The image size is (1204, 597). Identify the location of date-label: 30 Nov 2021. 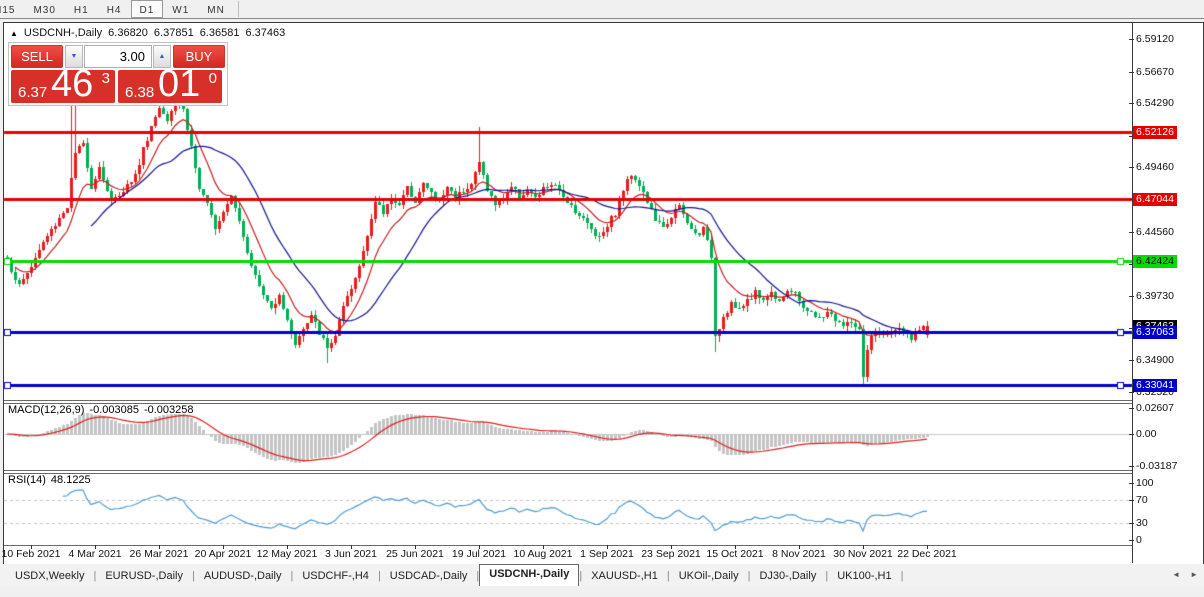
(863, 554).